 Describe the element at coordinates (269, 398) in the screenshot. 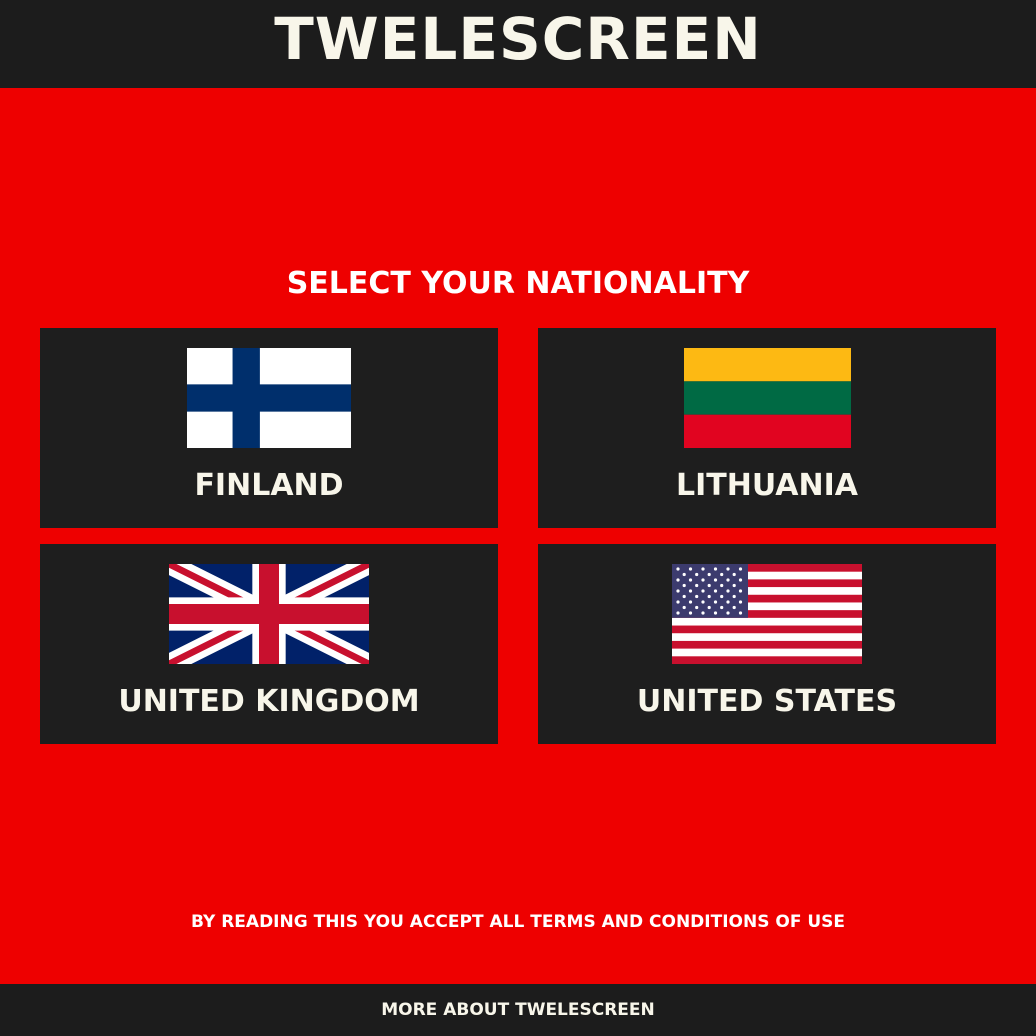

I see `finland-flag-icon` at that location.